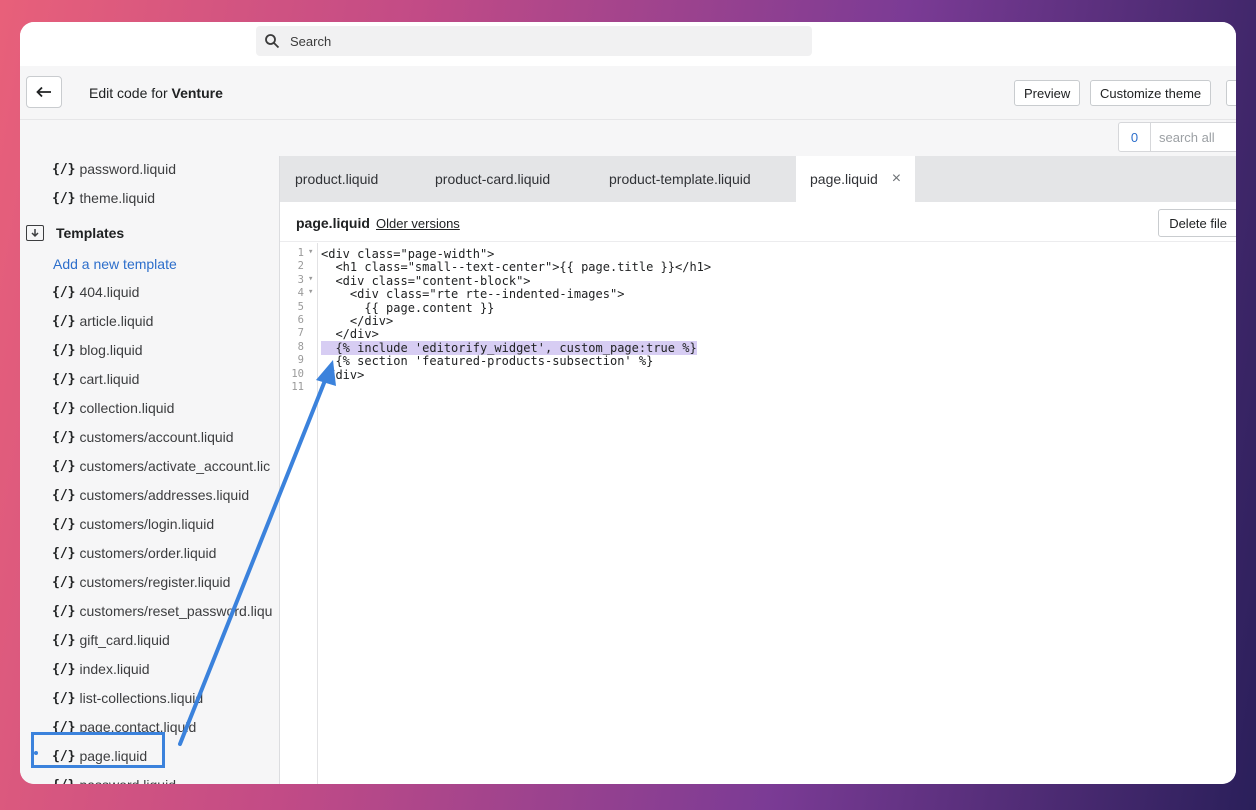 This screenshot has width=1256, height=810. I want to click on file-item: {/} blog.liquid, so click(97, 350).